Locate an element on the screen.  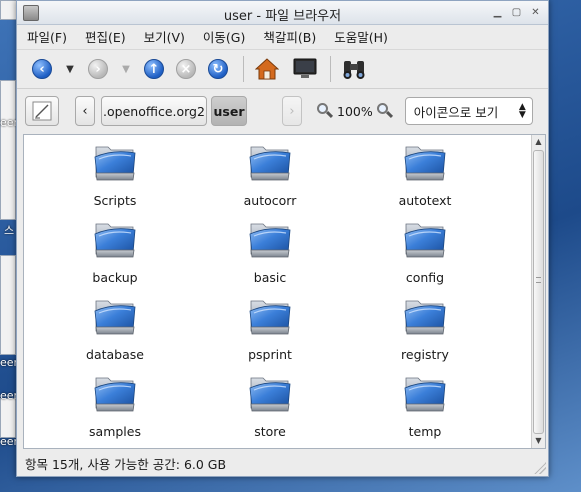
forward-button: › is located at coordinates (98, 69).